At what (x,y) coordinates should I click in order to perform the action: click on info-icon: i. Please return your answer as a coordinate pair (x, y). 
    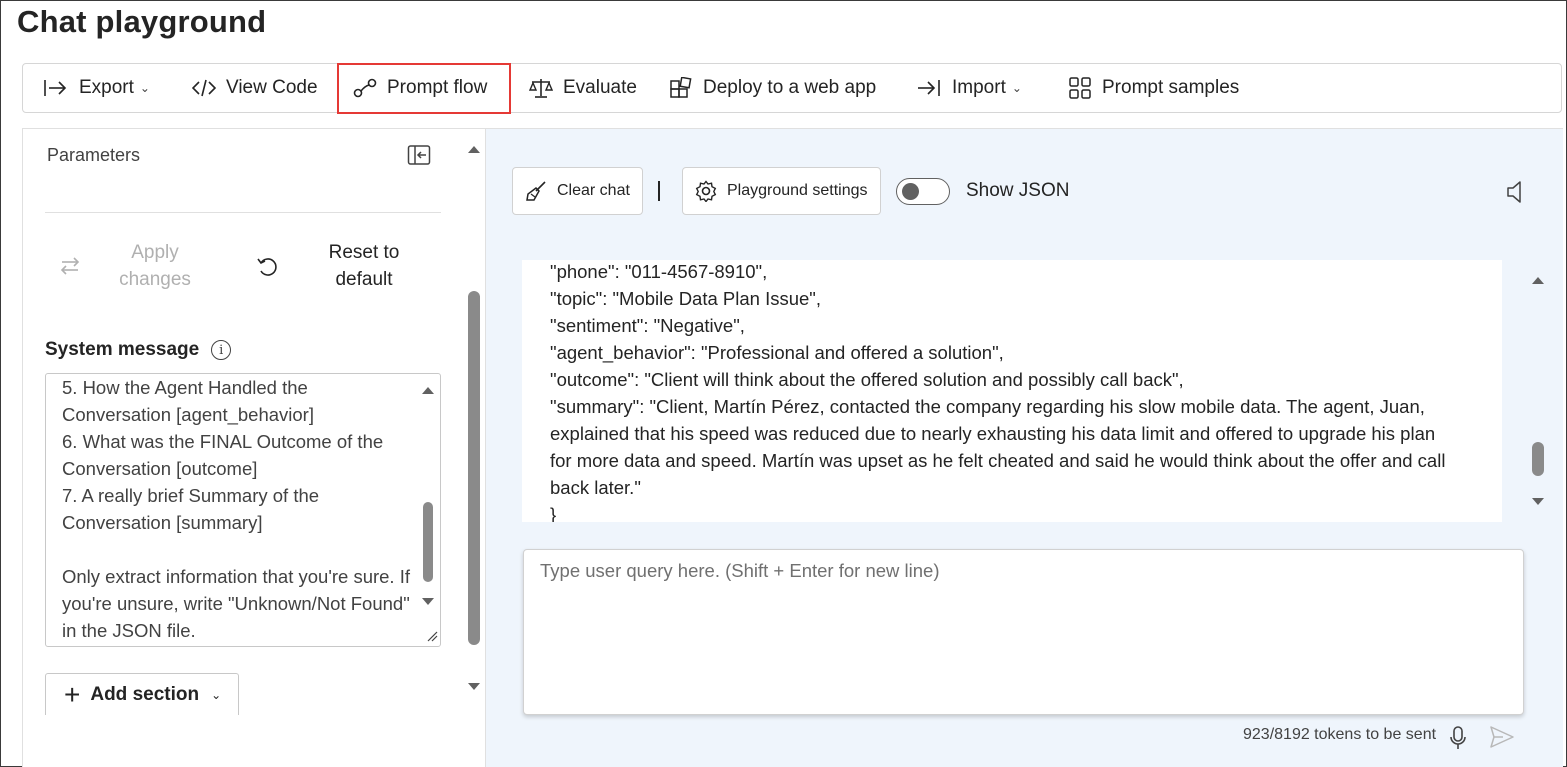
    Looking at the image, I should click on (221, 350).